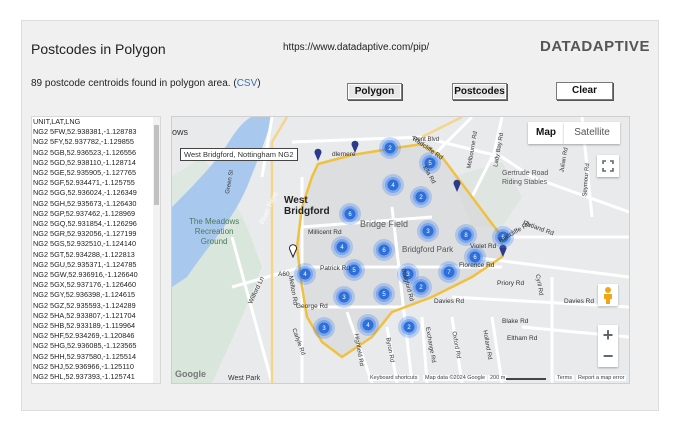 This screenshot has width=680, height=428. Describe the element at coordinates (601, 378) in the screenshot. I see `report-error-link: Report a map error` at that location.